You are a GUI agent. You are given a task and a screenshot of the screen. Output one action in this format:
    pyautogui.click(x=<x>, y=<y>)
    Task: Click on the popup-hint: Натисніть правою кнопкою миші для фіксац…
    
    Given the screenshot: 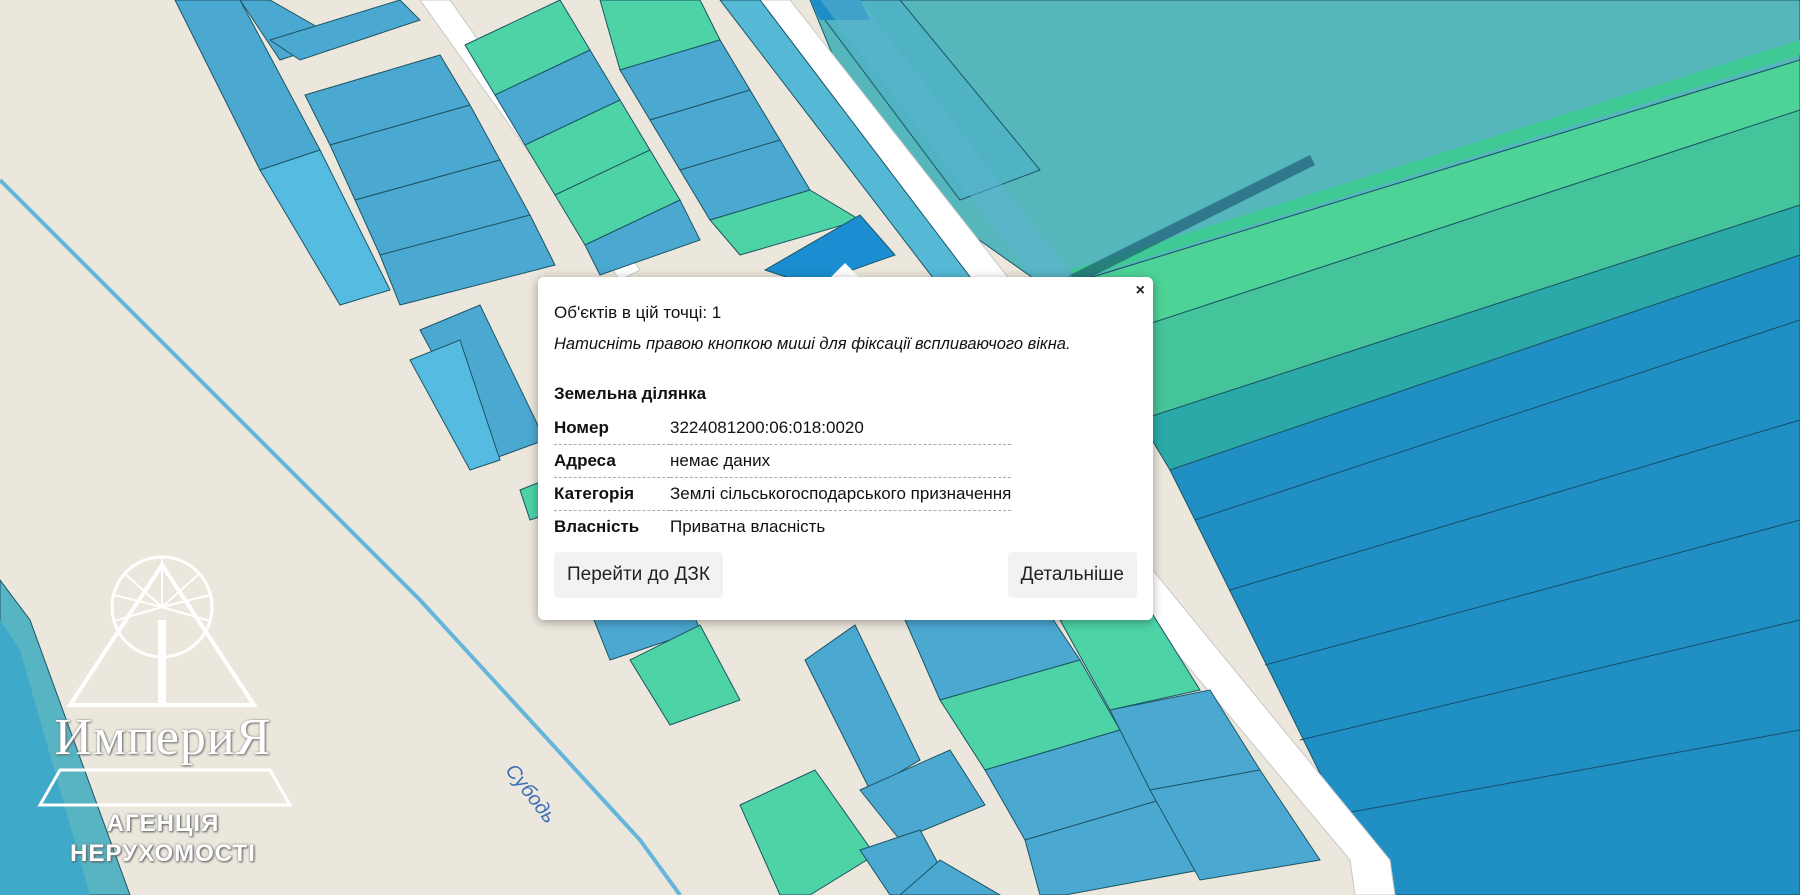 What is the action you would take?
    pyautogui.click(x=812, y=344)
    